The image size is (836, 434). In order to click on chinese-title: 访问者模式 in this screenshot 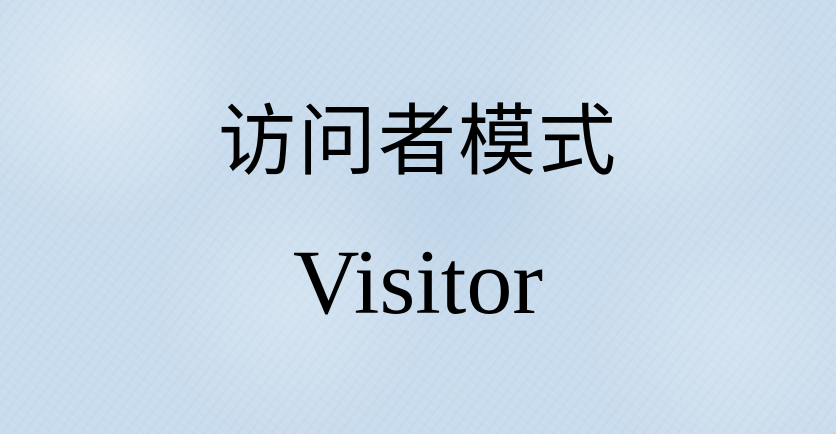, I will do `click(417, 142)`.